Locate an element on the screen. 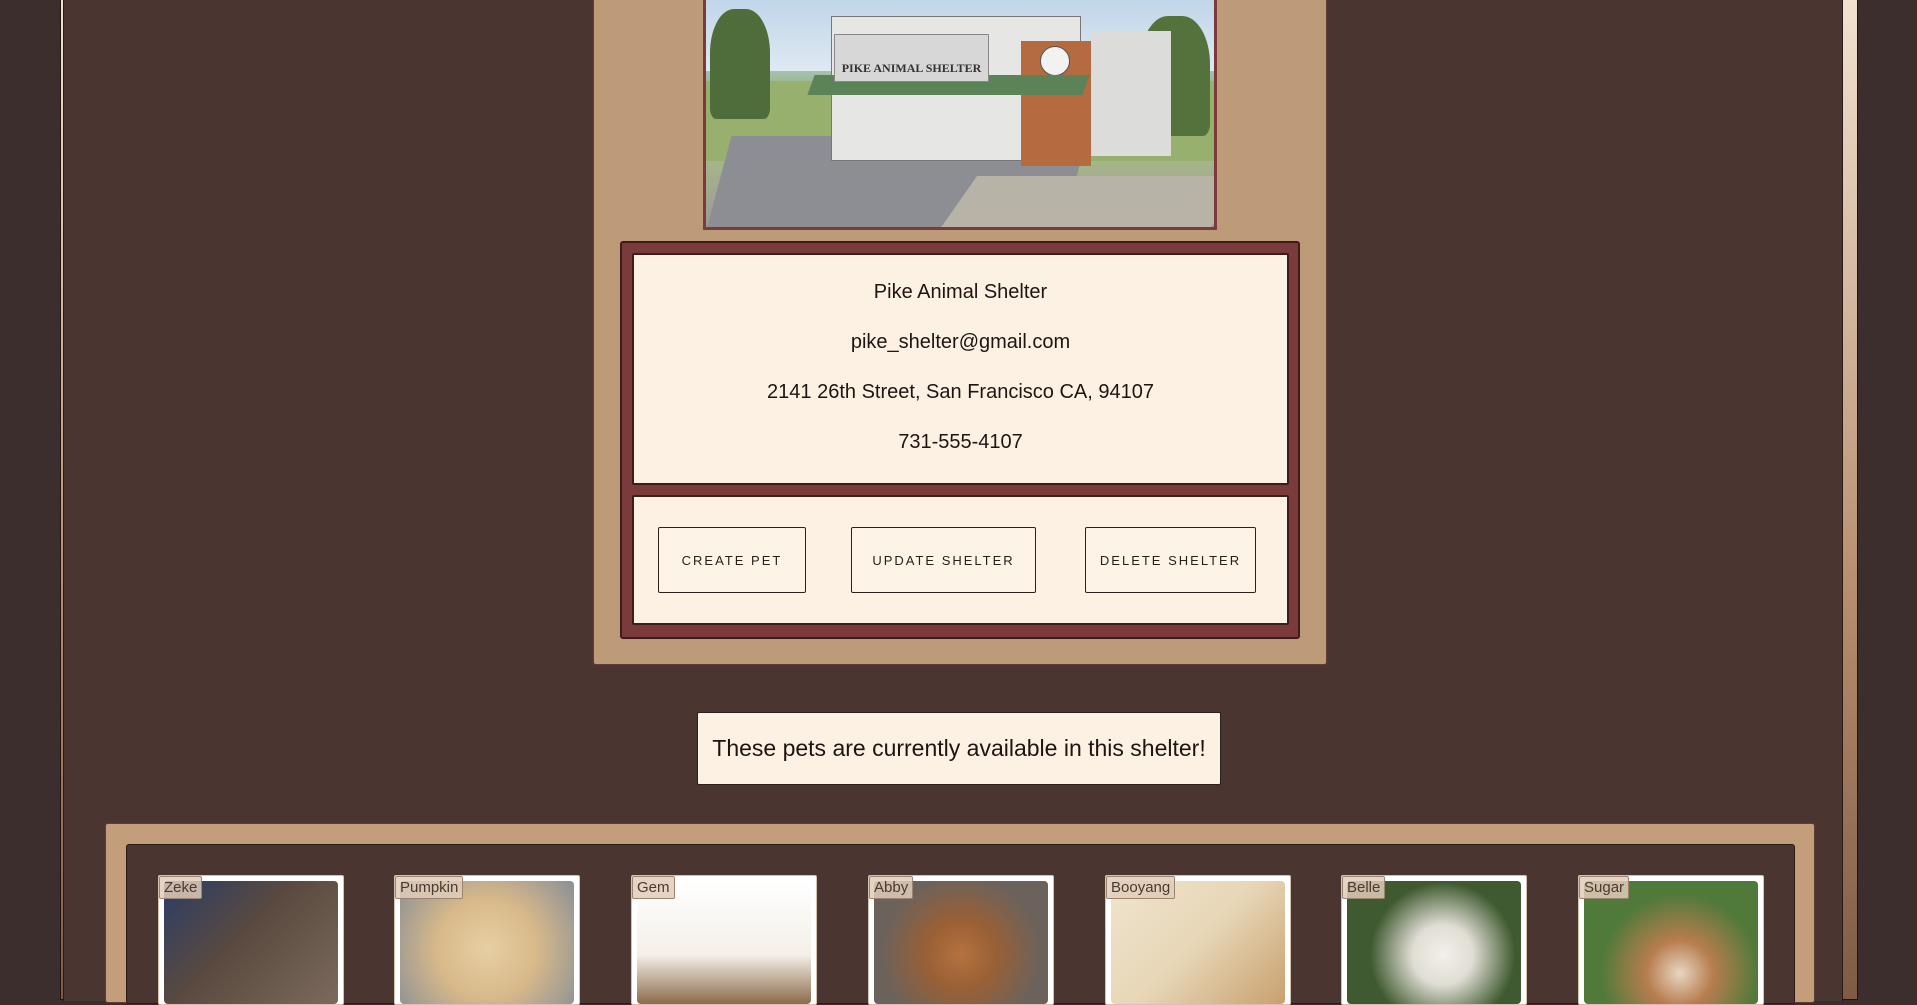  pet-card-zeke: Zeke is located at coordinates (251, 940).